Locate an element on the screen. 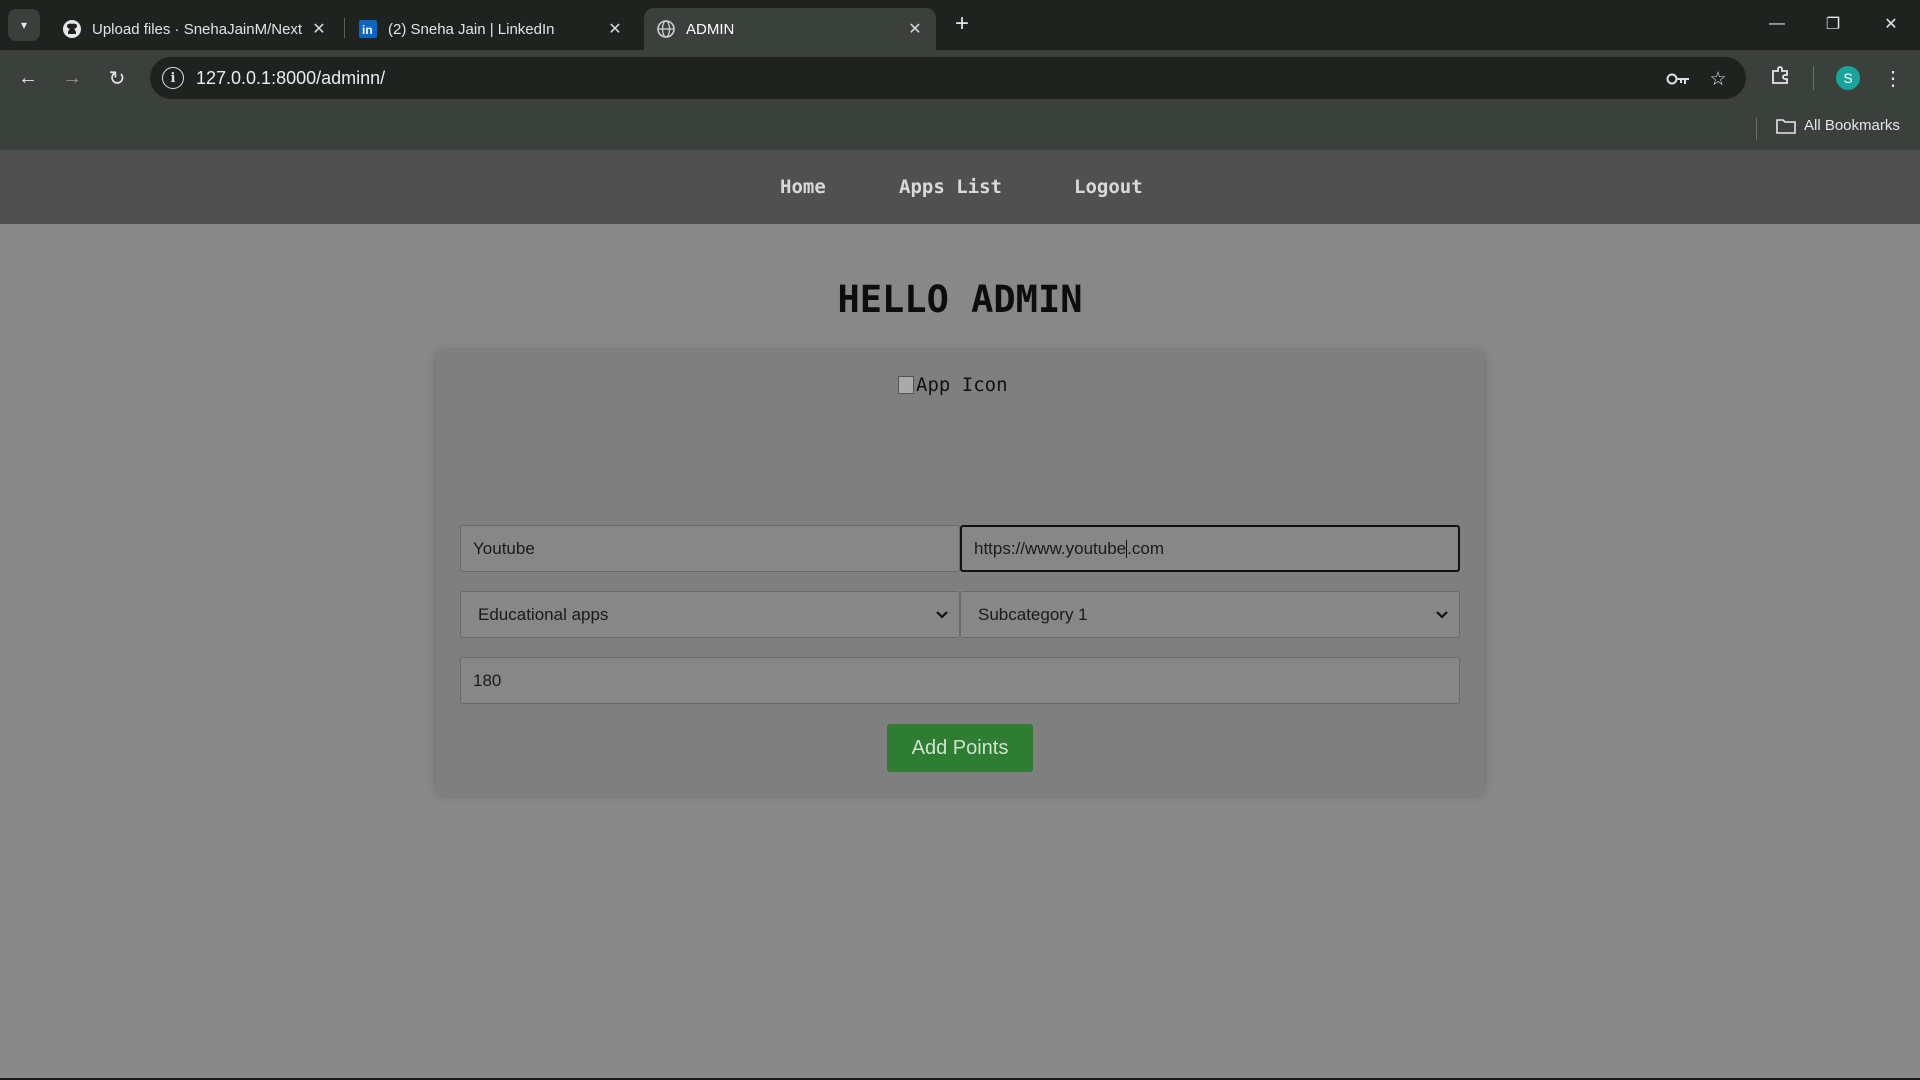  reload-button: ↻ is located at coordinates (117, 78).